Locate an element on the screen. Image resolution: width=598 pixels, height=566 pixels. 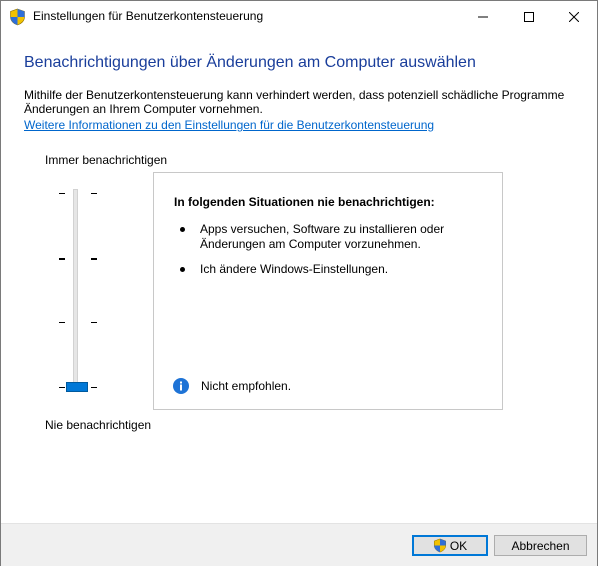
slider-label-always-notify: Immer benachrichtigen is located at coordinates (106, 160).